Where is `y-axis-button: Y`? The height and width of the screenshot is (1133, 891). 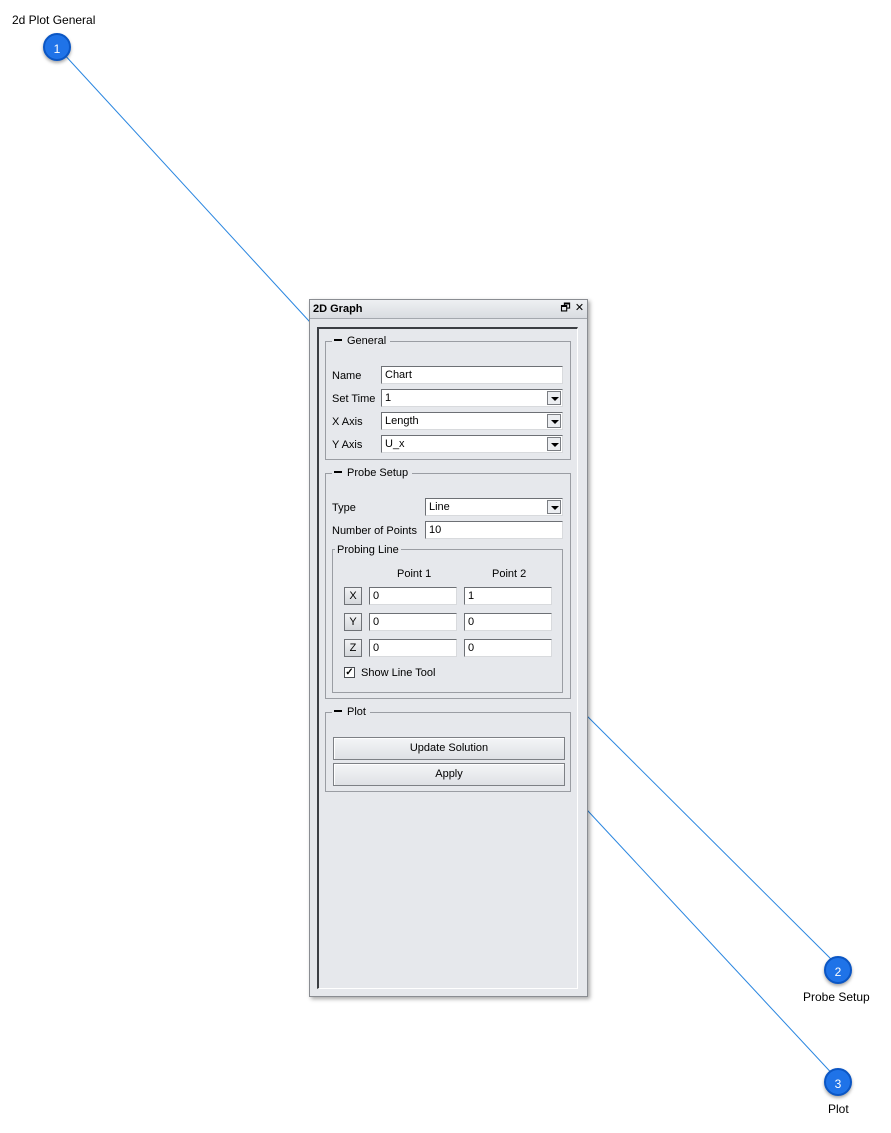
y-axis-button: Y is located at coordinates (353, 622).